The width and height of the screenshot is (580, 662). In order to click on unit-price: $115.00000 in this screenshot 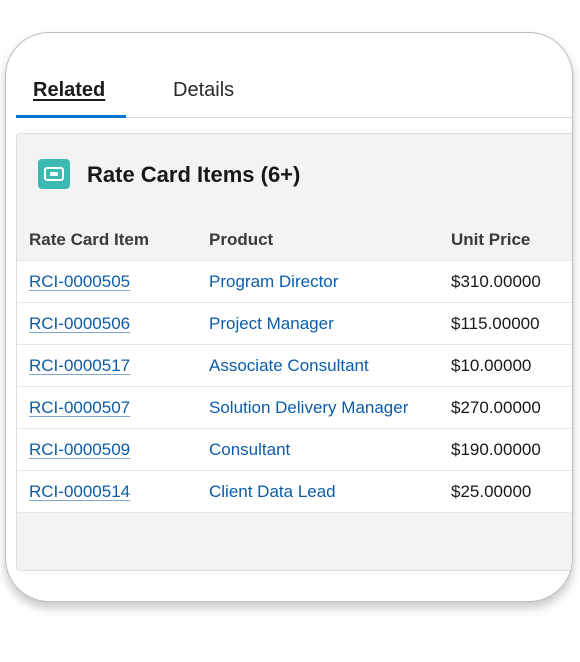, I will do `click(495, 323)`.